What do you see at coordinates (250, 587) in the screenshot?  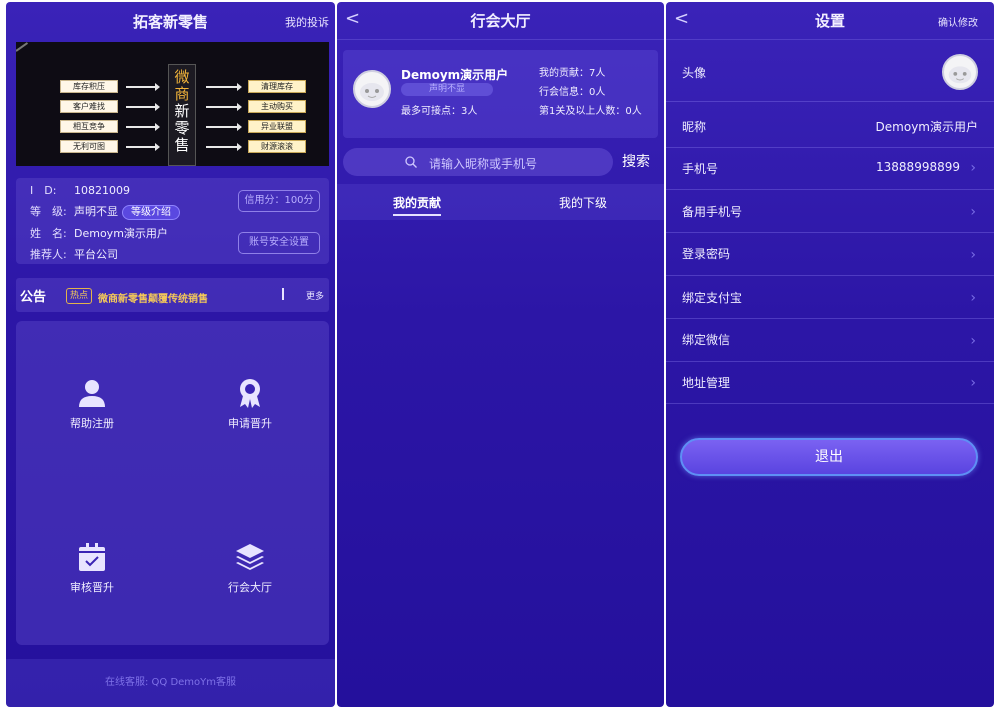 I see `grid-item-label: 行会大厅` at bounding box center [250, 587].